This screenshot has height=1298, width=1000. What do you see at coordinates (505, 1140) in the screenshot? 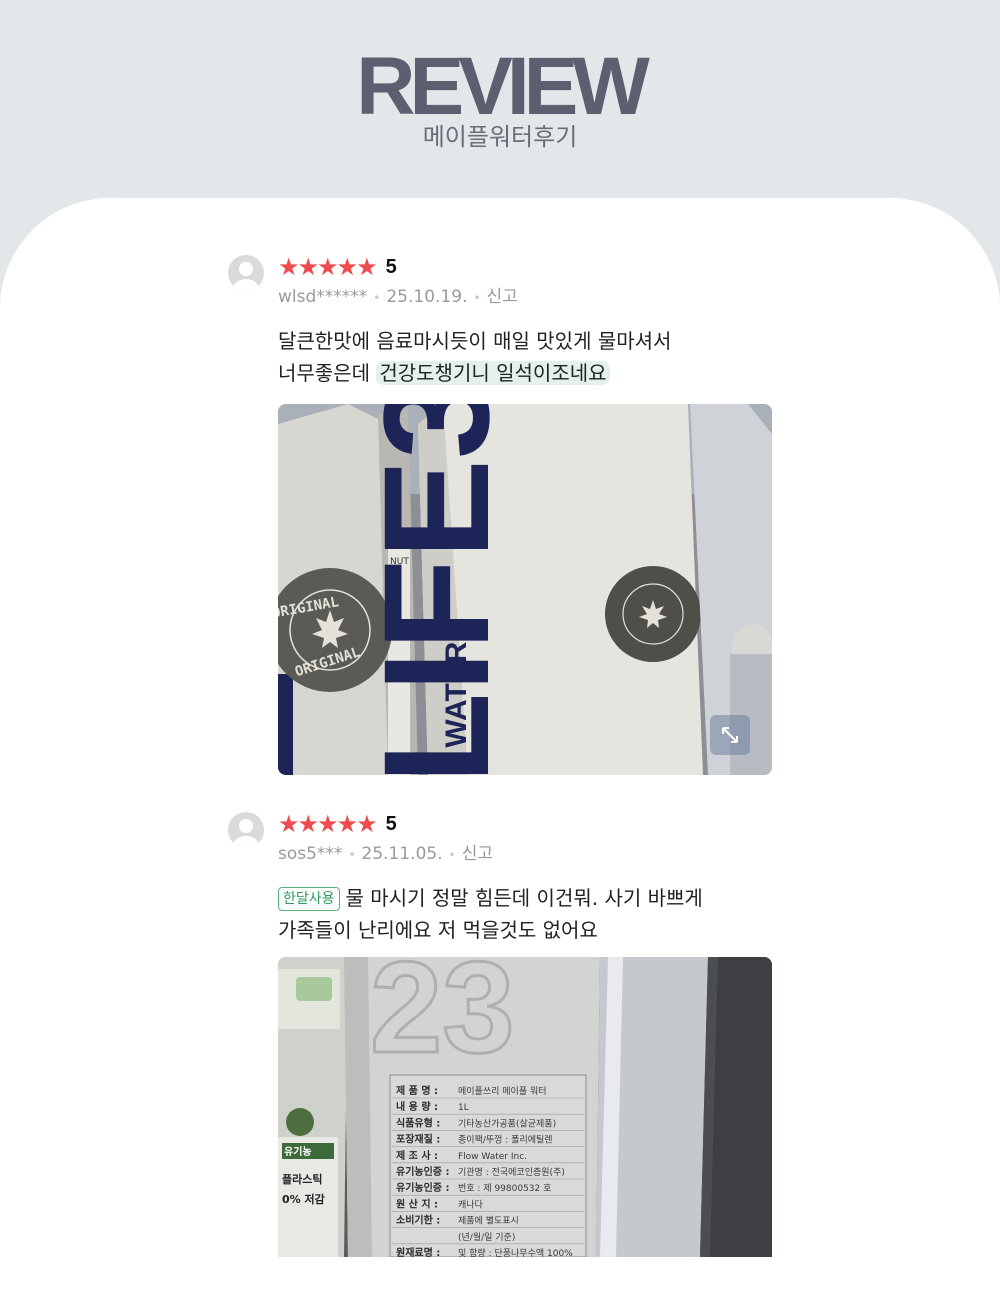
I see `label-row-value: 종이팩/뚜껑 : 폴리에틸렌` at bounding box center [505, 1140].